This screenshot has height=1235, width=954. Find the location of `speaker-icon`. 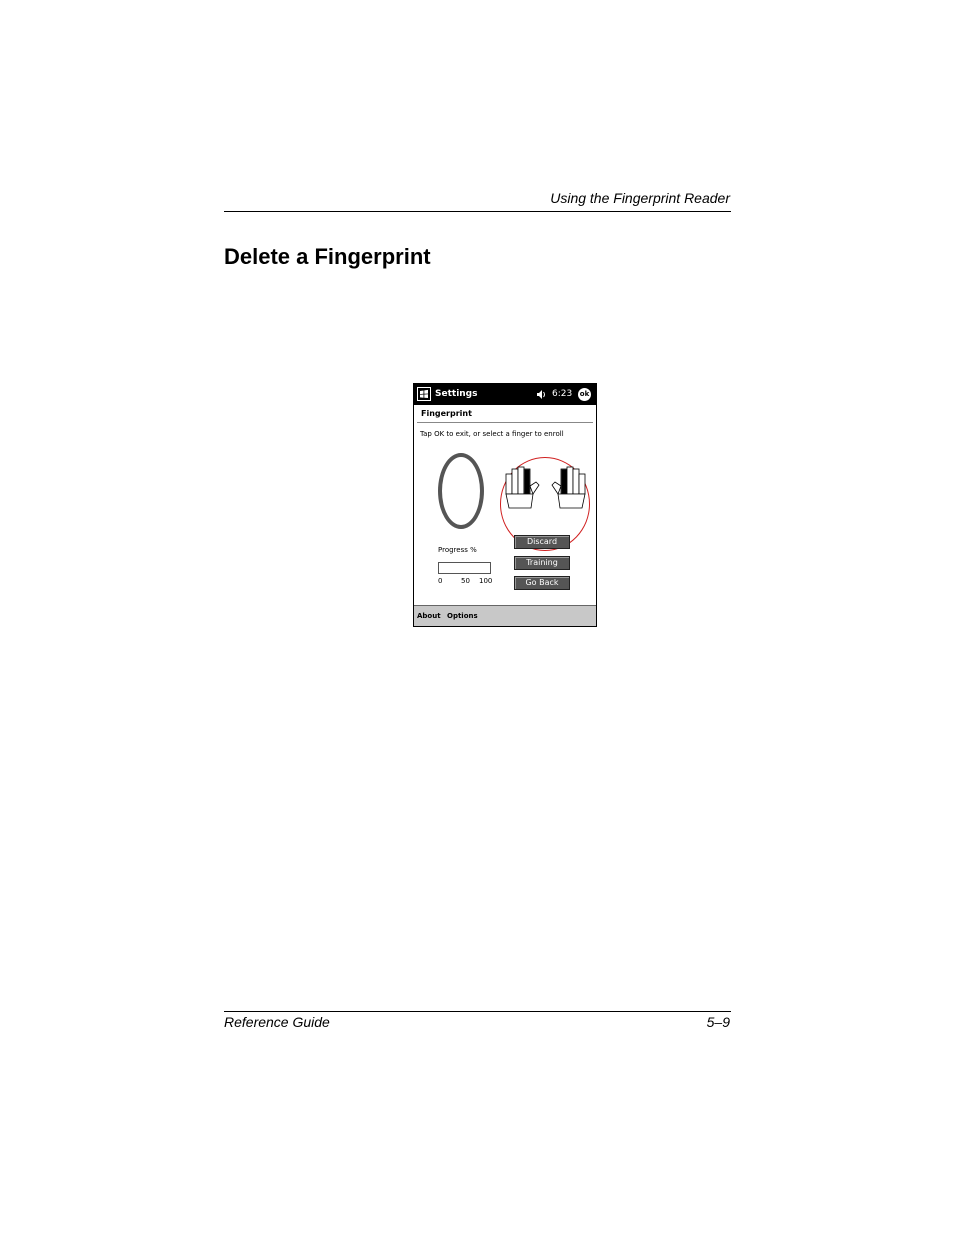

speaker-icon is located at coordinates (541, 394).